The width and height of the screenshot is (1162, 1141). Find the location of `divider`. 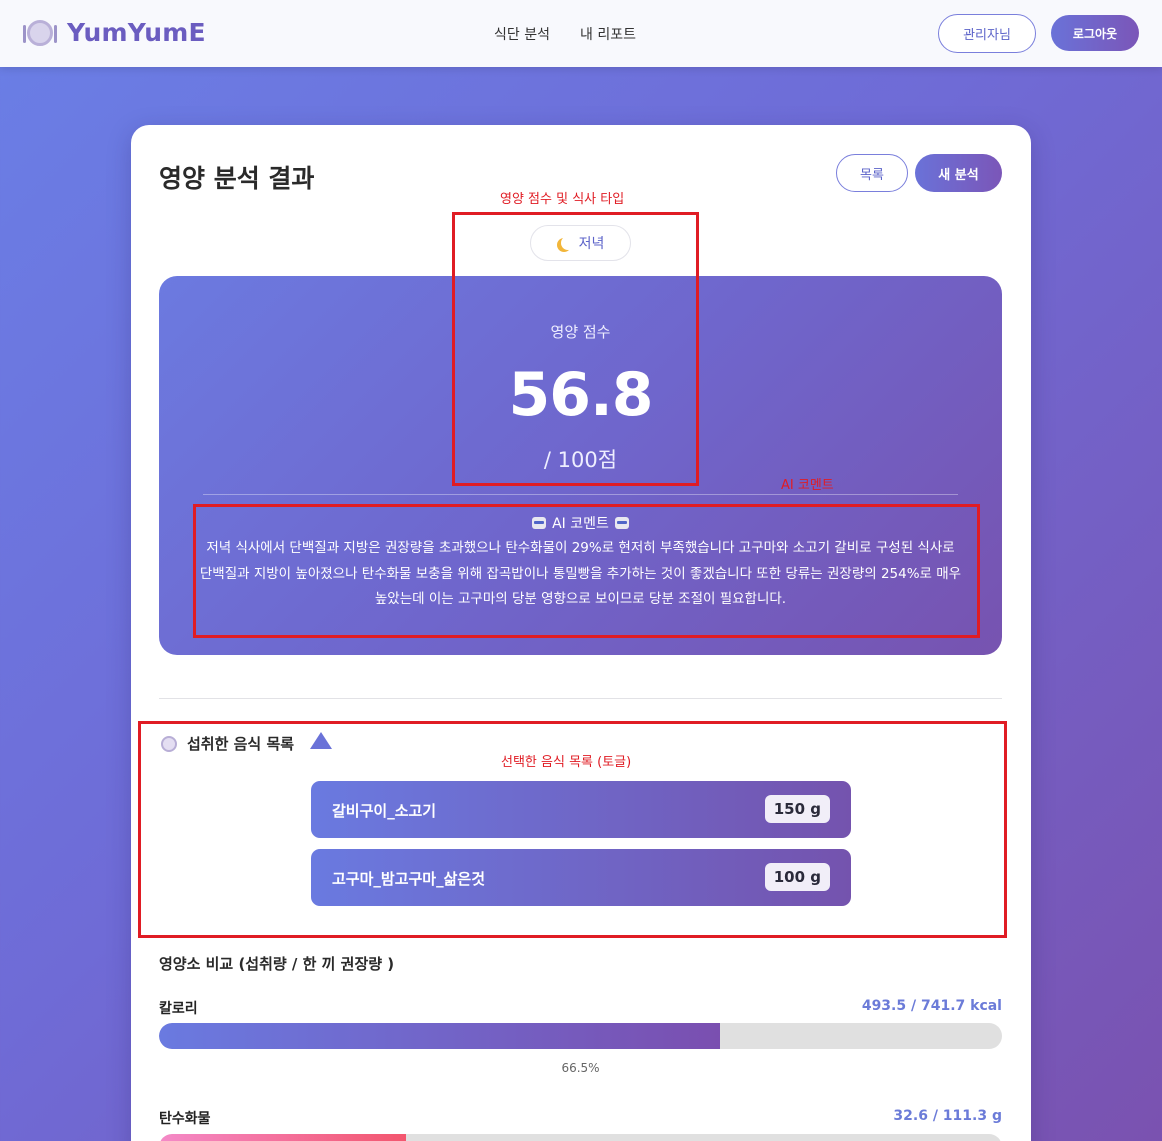

divider is located at coordinates (580, 494).